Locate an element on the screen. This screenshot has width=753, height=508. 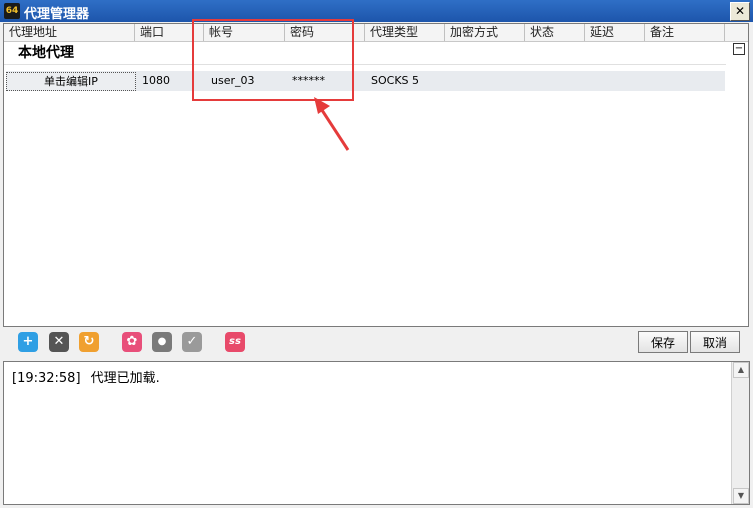
column-header-type: 代理类型 is located at coordinates (405, 32).